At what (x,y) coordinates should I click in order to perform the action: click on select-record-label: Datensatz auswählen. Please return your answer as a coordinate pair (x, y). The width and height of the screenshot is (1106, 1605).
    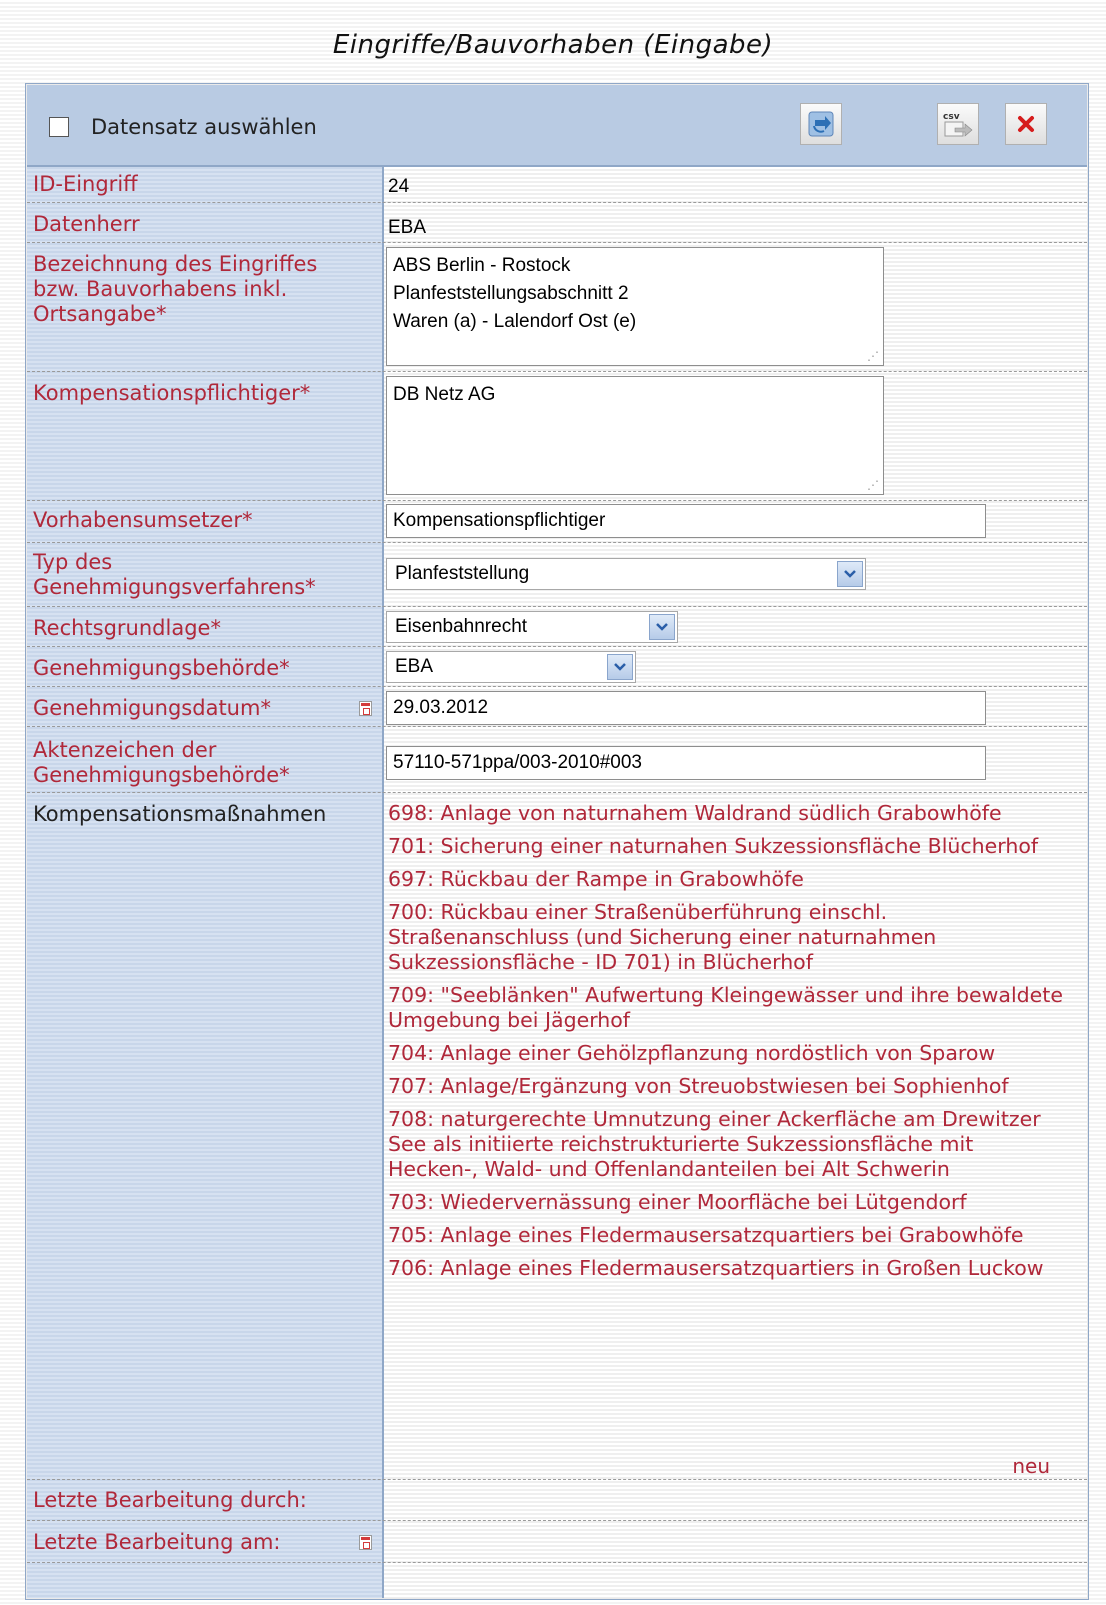
    Looking at the image, I should click on (204, 127).